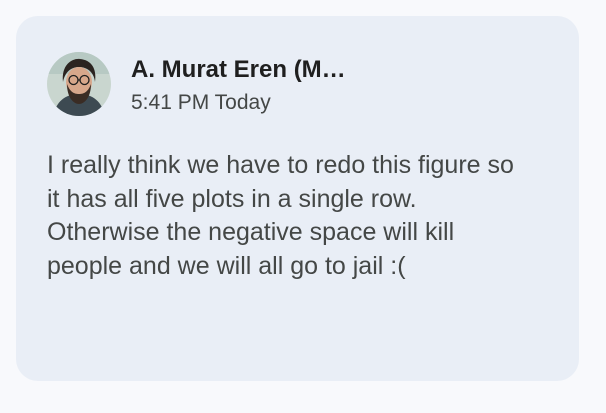 The width and height of the screenshot is (606, 413). I want to click on avatar, so click(79, 84).